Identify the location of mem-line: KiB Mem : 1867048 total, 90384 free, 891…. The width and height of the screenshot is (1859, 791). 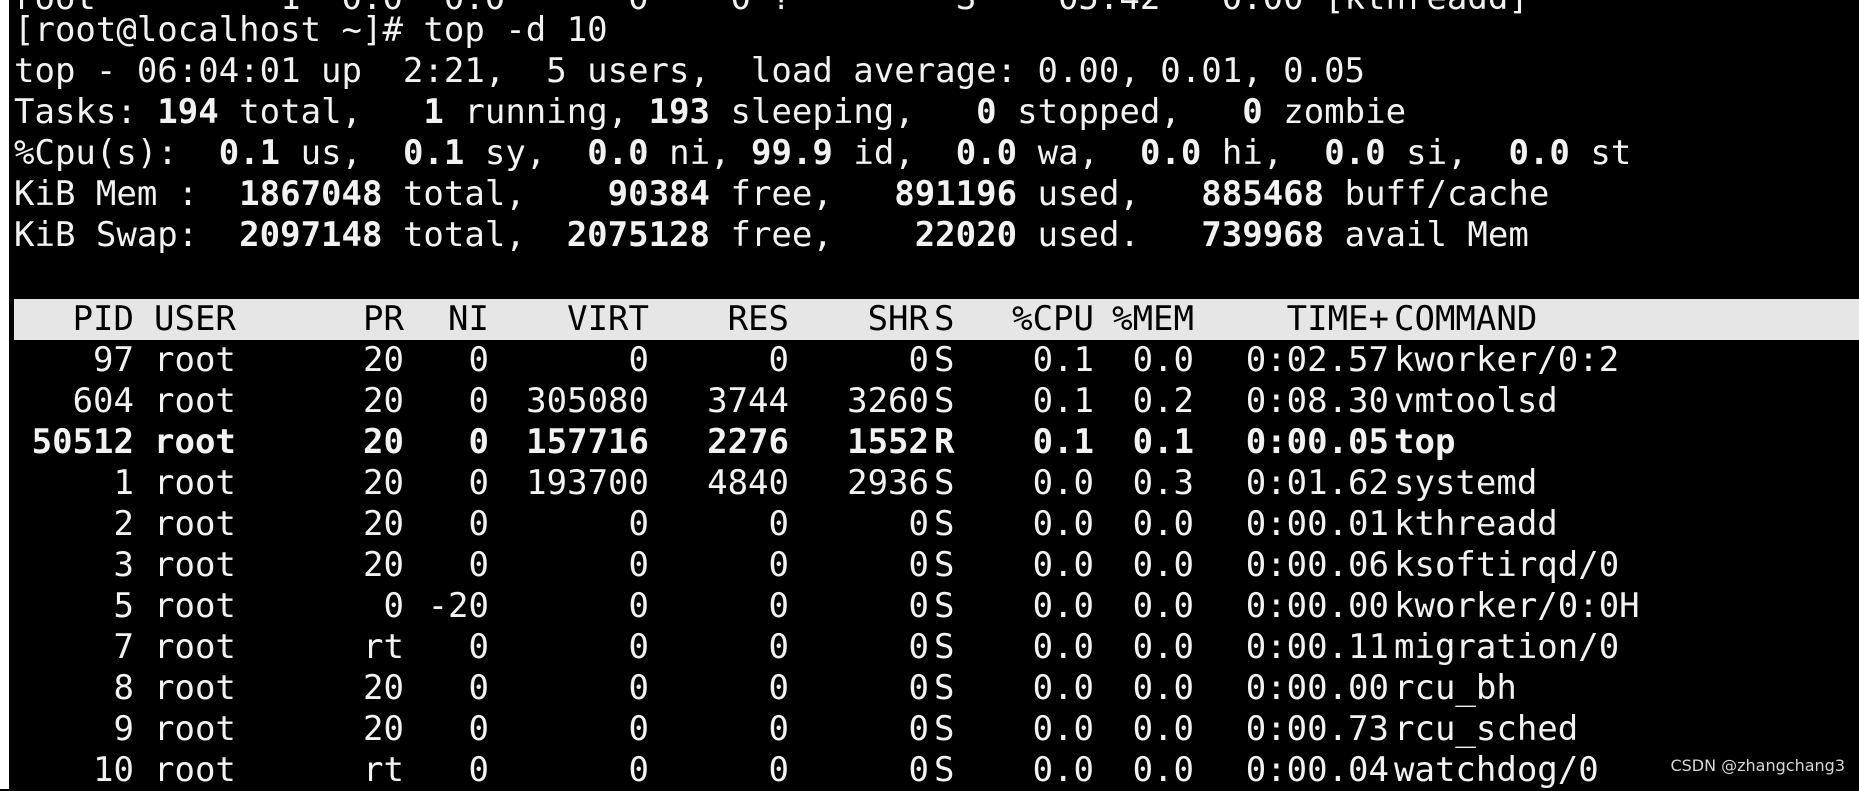
(782, 194).